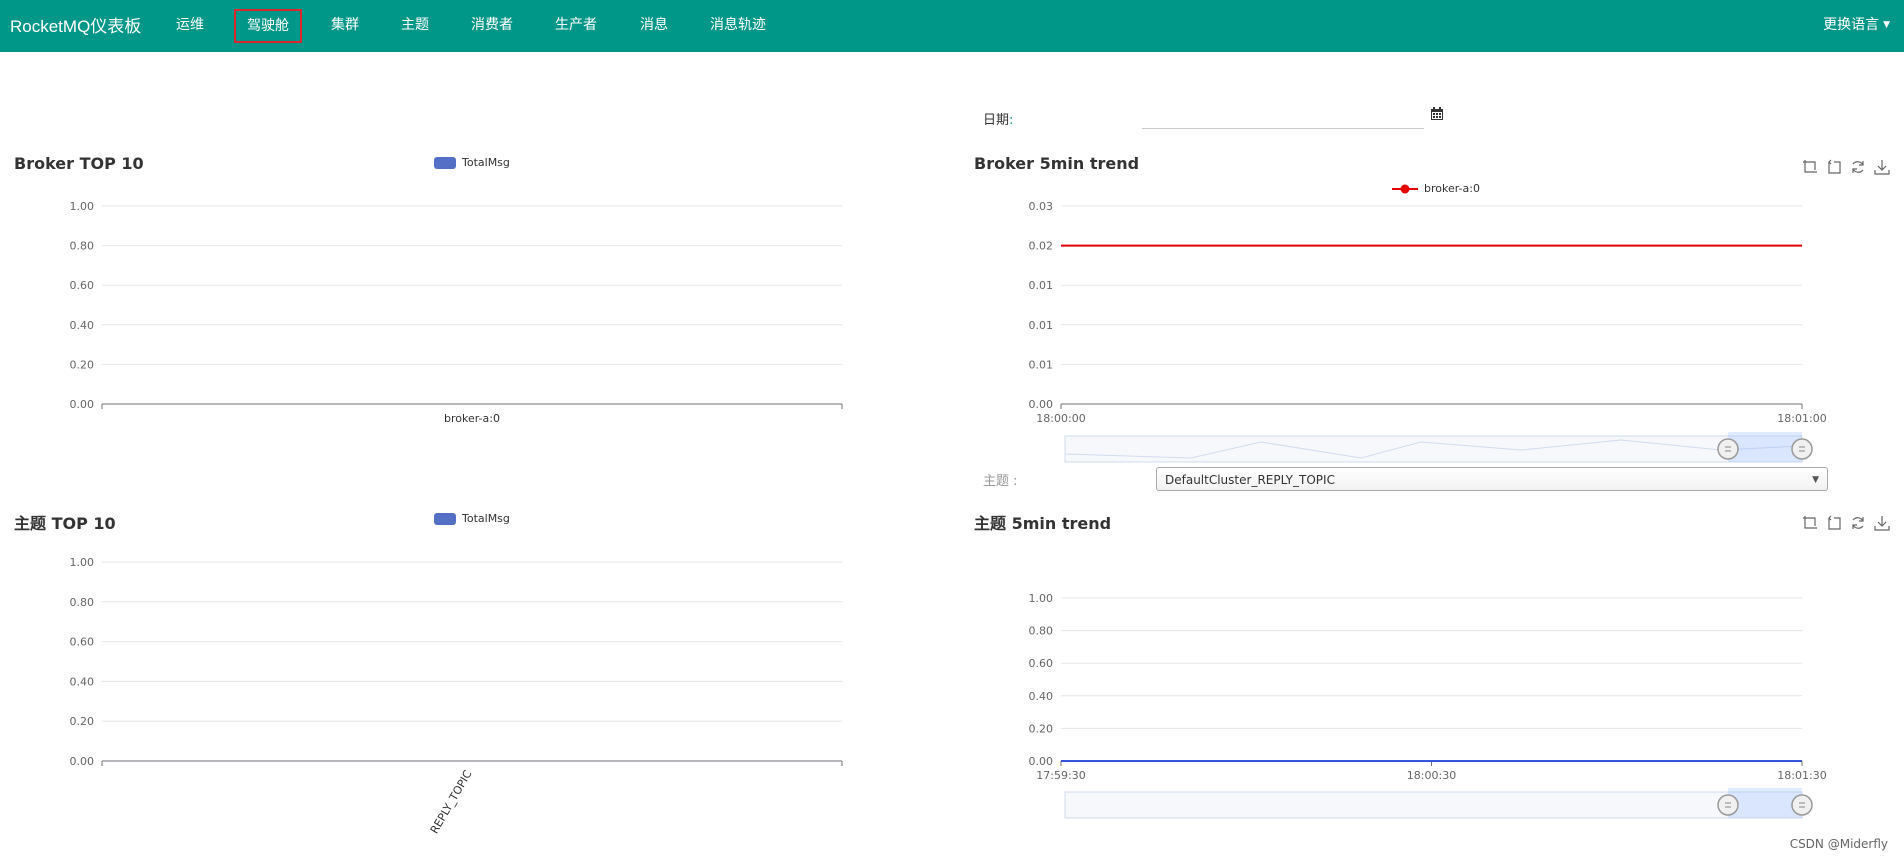 Image resolution: width=1904 pixels, height=861 pixels. Describe the element at coordinates (82, 562) in the screenshot. I see `topic-top10-y-tick-label: 1.00` at that location.